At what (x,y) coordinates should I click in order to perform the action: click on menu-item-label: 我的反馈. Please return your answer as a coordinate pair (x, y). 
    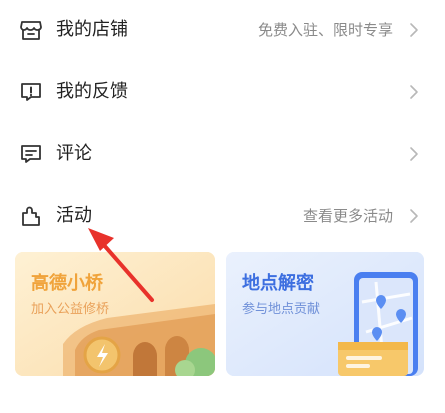
    Looking at the image, I should click on (92, 91).